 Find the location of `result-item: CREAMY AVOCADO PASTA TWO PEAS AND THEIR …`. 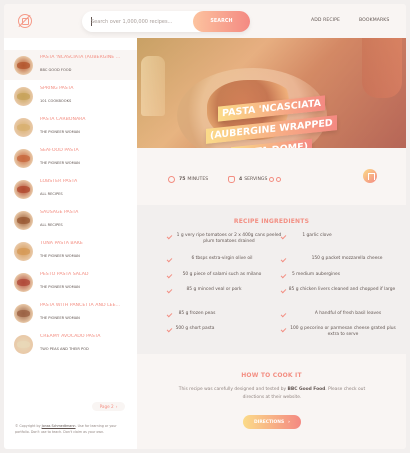

result-item: CREAMY AVOCADO PASTA TWO PEAS AND THEIR … is located at coordinates (70, 344).